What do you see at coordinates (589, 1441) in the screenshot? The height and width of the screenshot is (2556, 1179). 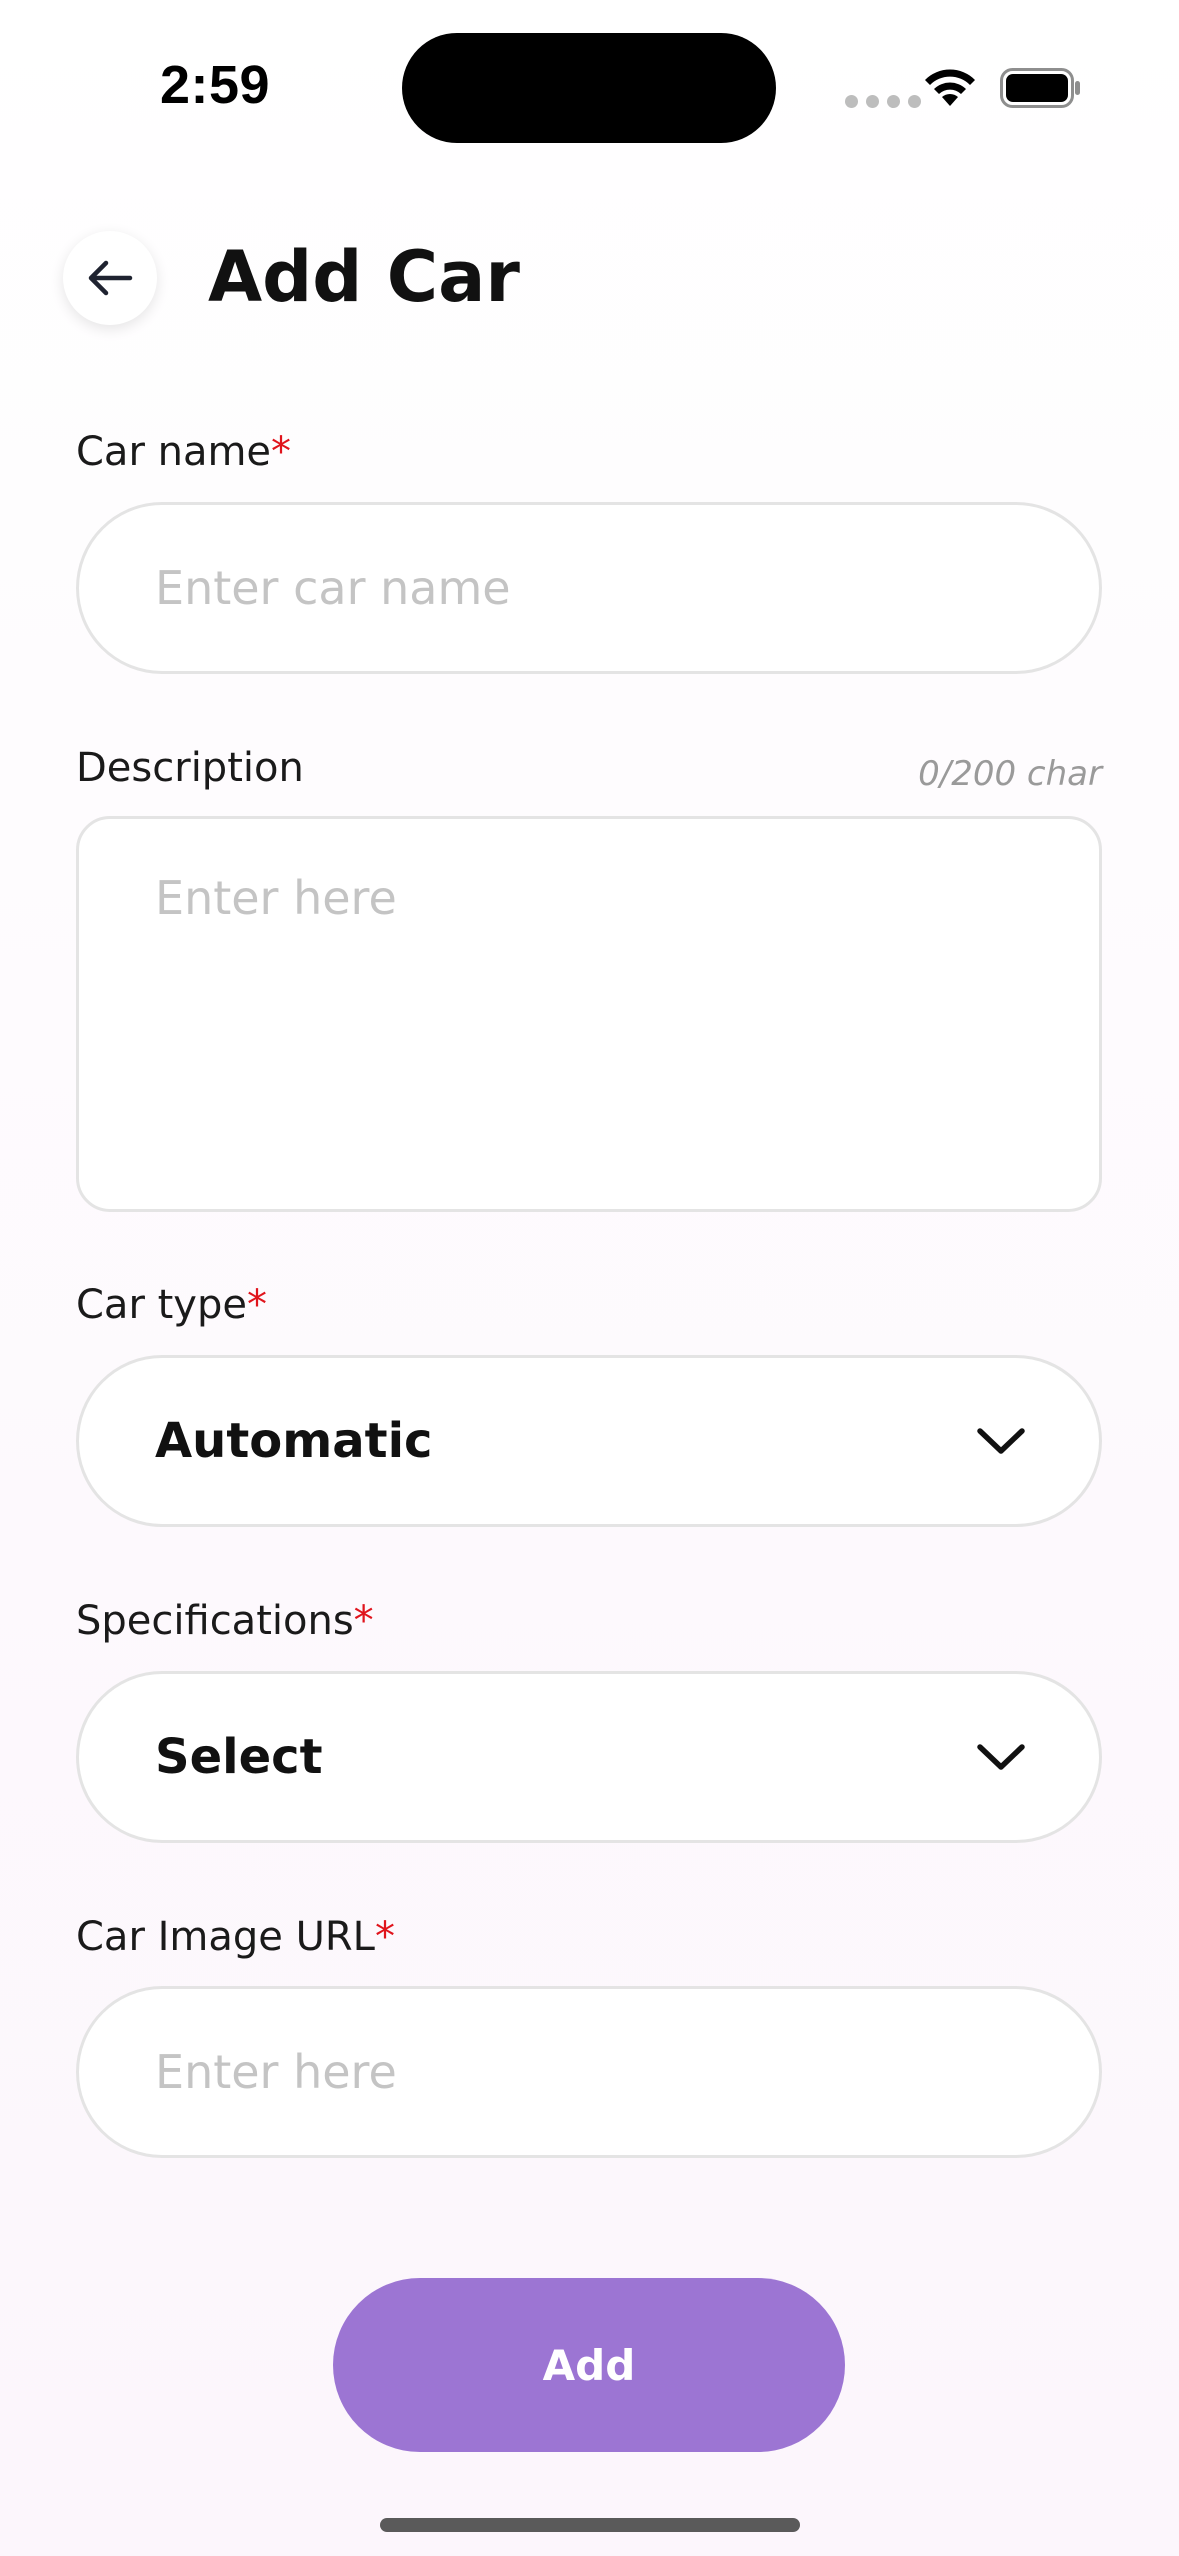 I see `car-type-select: Automatic` at bounding box center [589, 1441].